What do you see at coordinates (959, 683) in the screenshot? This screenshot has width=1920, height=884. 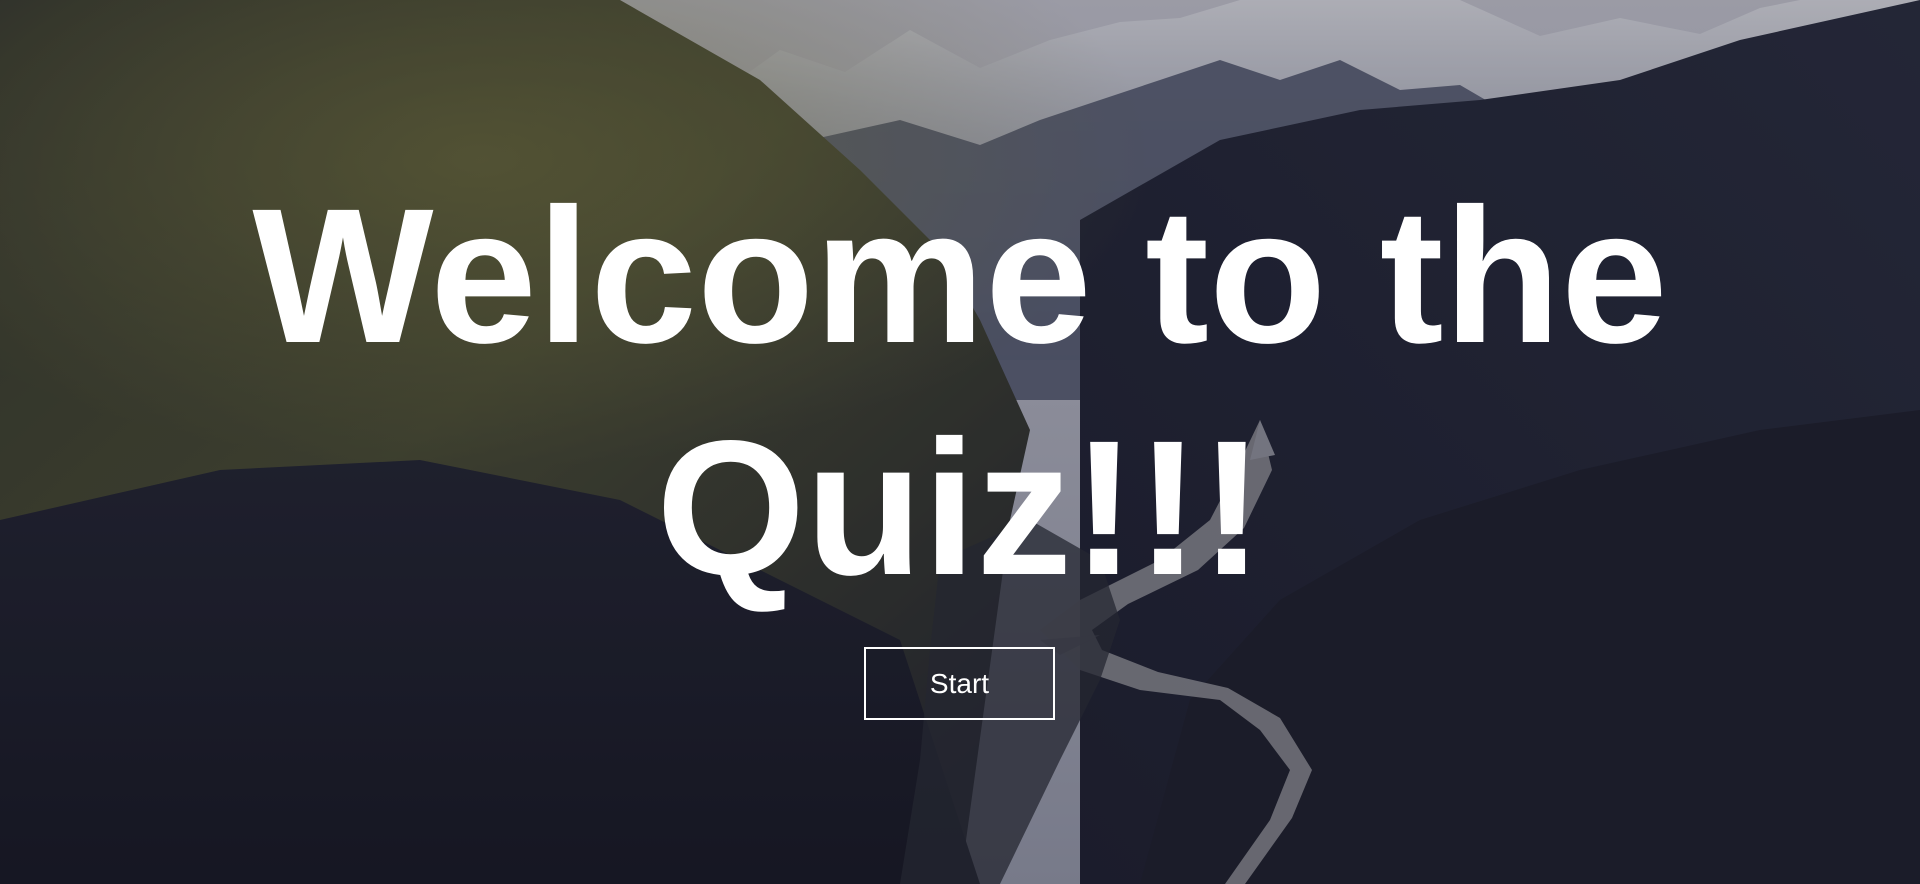 I see `start-button: Start` at bounding box center [959, 683].